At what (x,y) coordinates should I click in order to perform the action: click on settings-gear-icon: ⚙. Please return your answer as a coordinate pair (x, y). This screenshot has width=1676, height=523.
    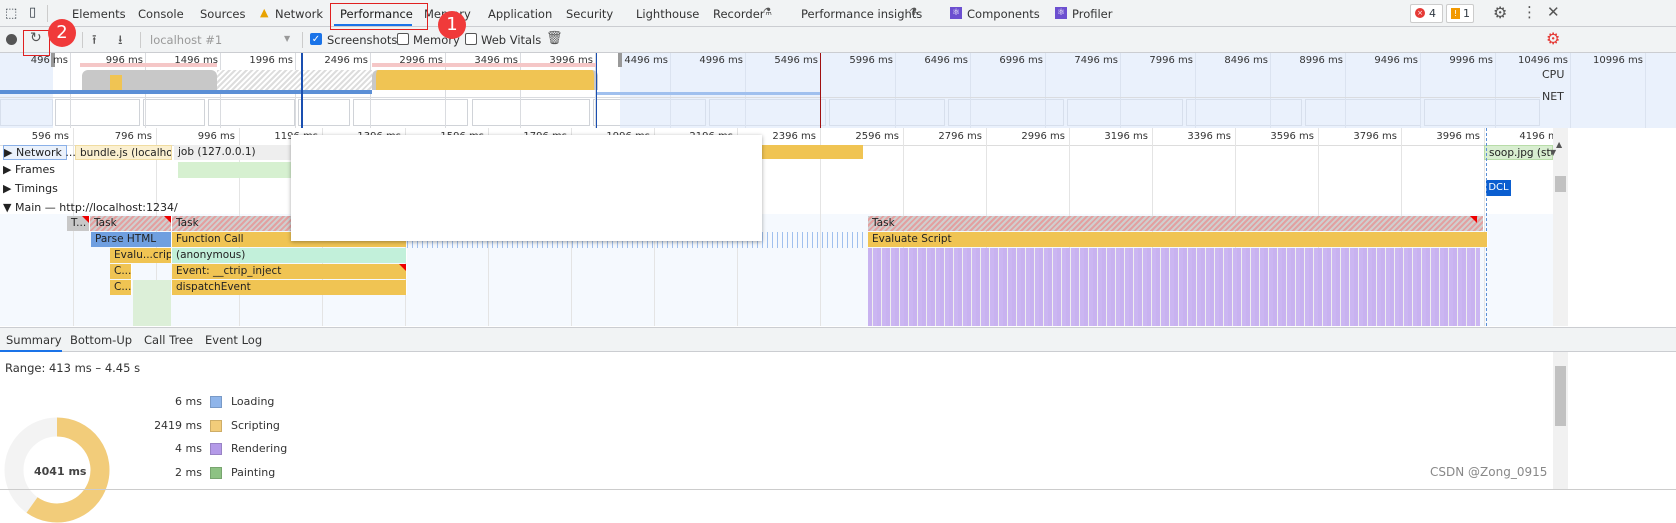
    Looking at the image, I should click on (1500, 12).